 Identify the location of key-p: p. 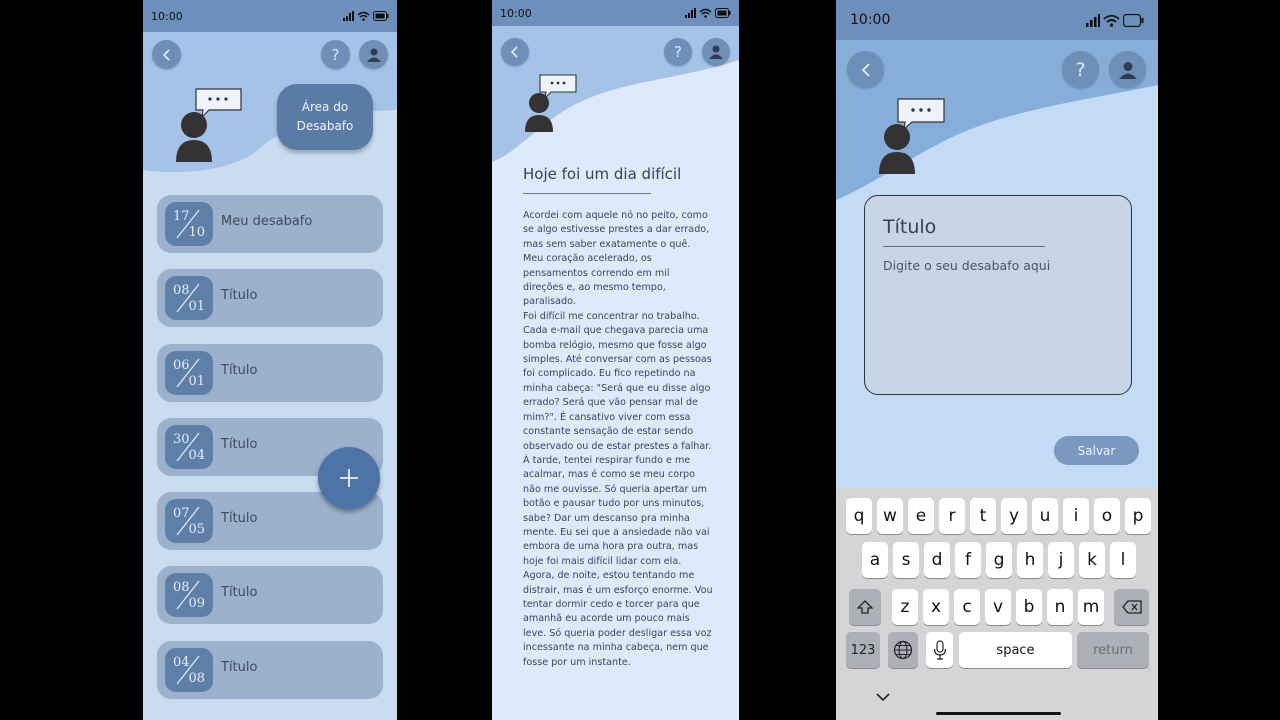
(1138, 516).